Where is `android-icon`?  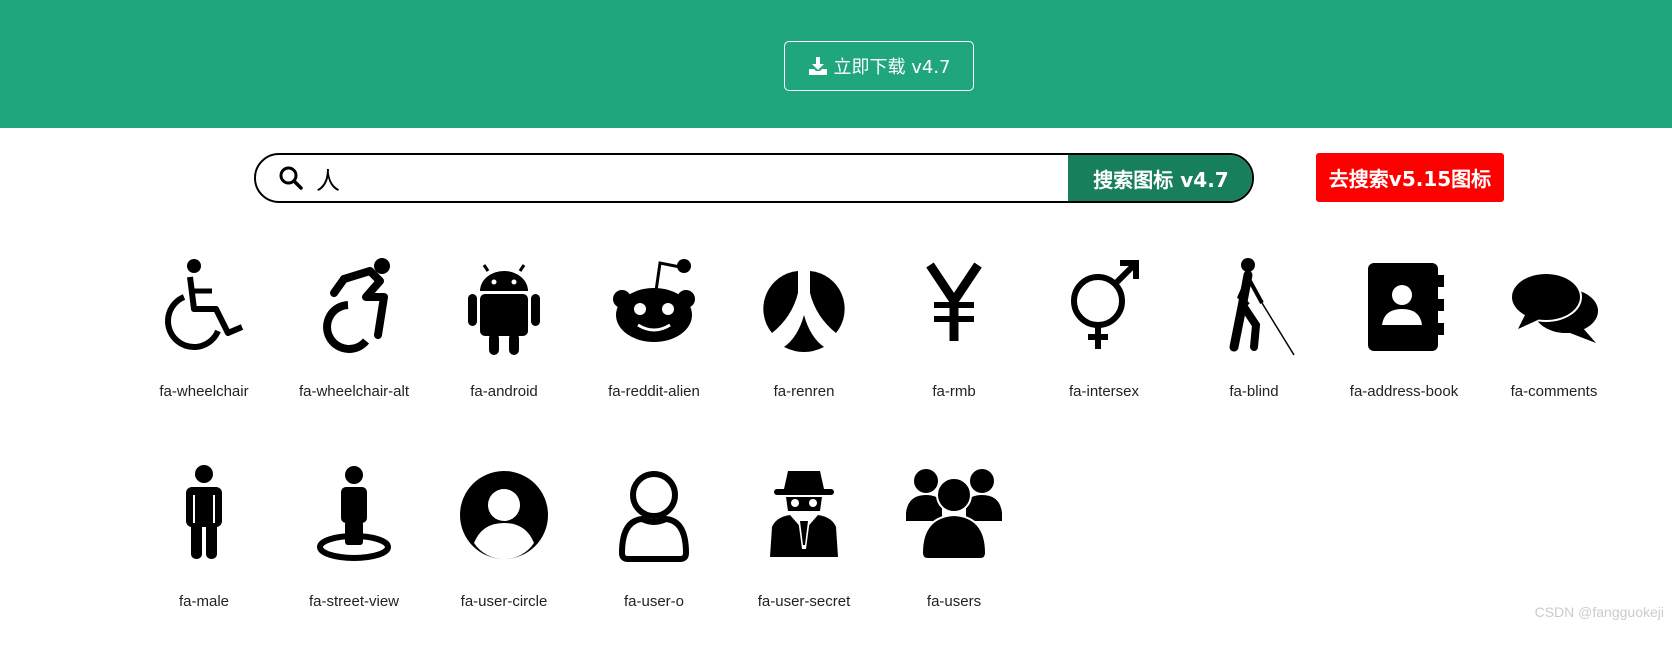 android-icon is located at coordinates (504, 307).